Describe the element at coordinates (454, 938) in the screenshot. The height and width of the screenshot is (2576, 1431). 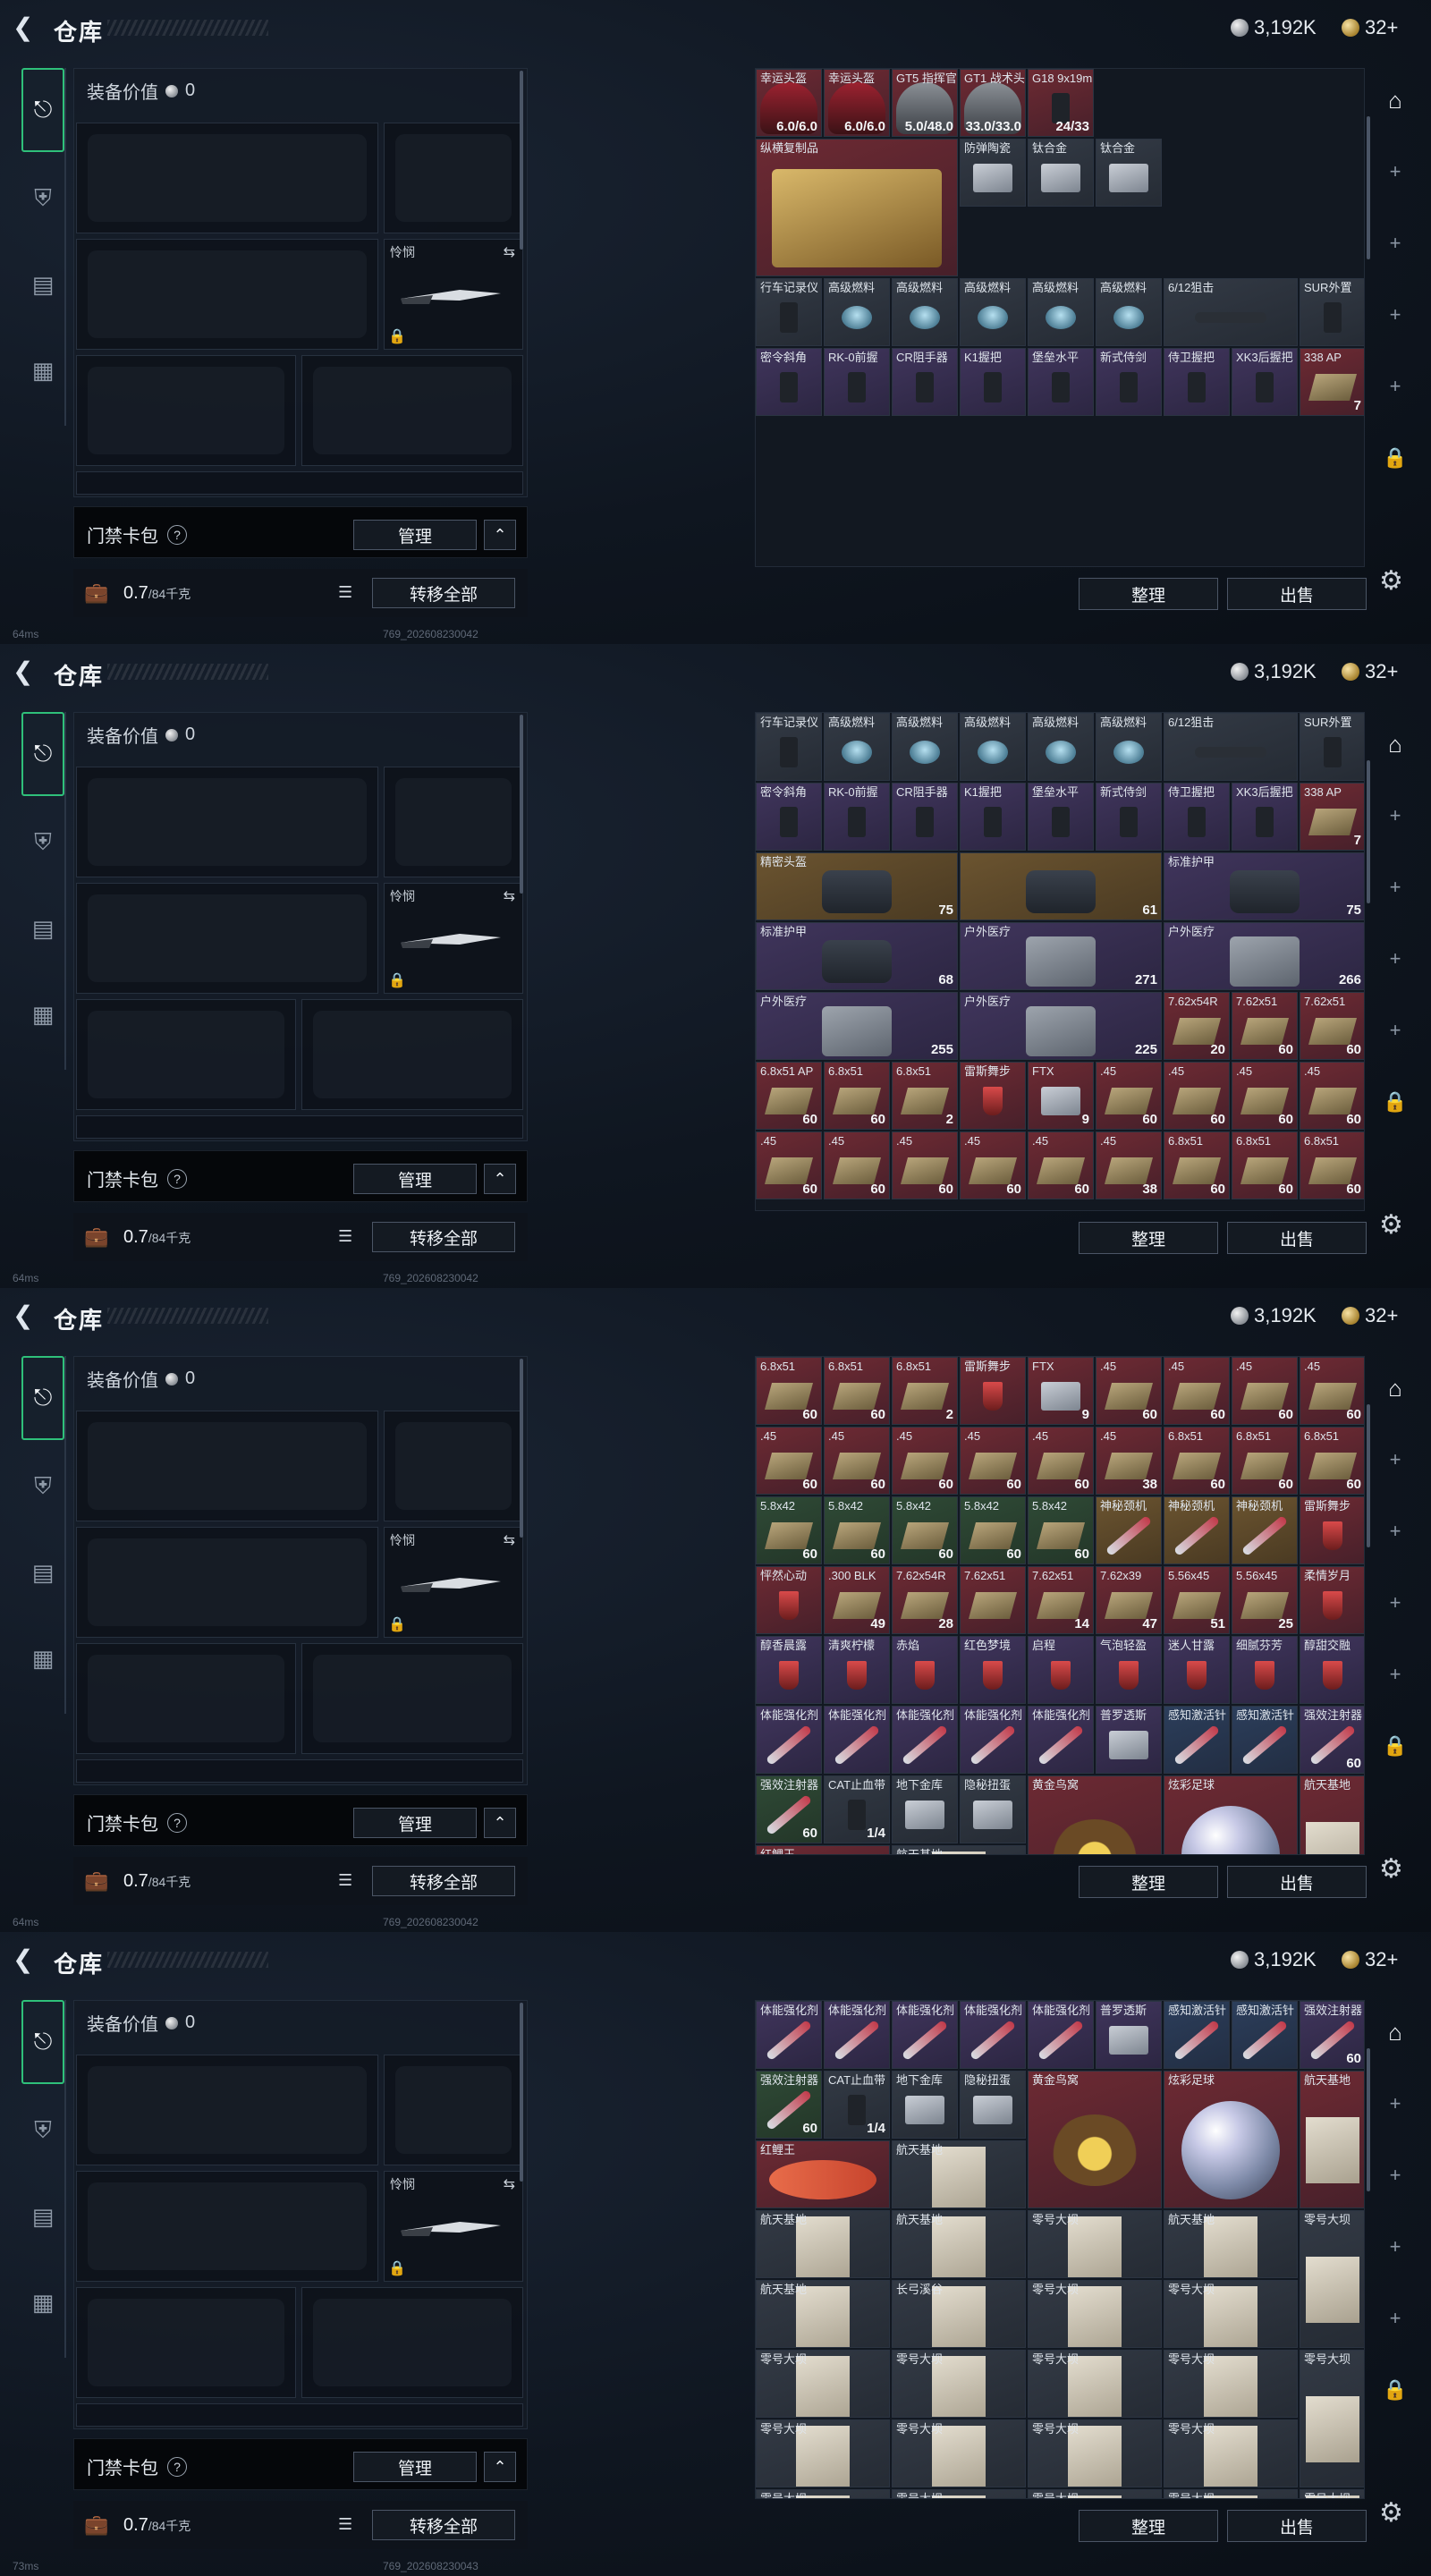
I see `melee-slot: 怜悯 ⇆ 🔒` at that location.